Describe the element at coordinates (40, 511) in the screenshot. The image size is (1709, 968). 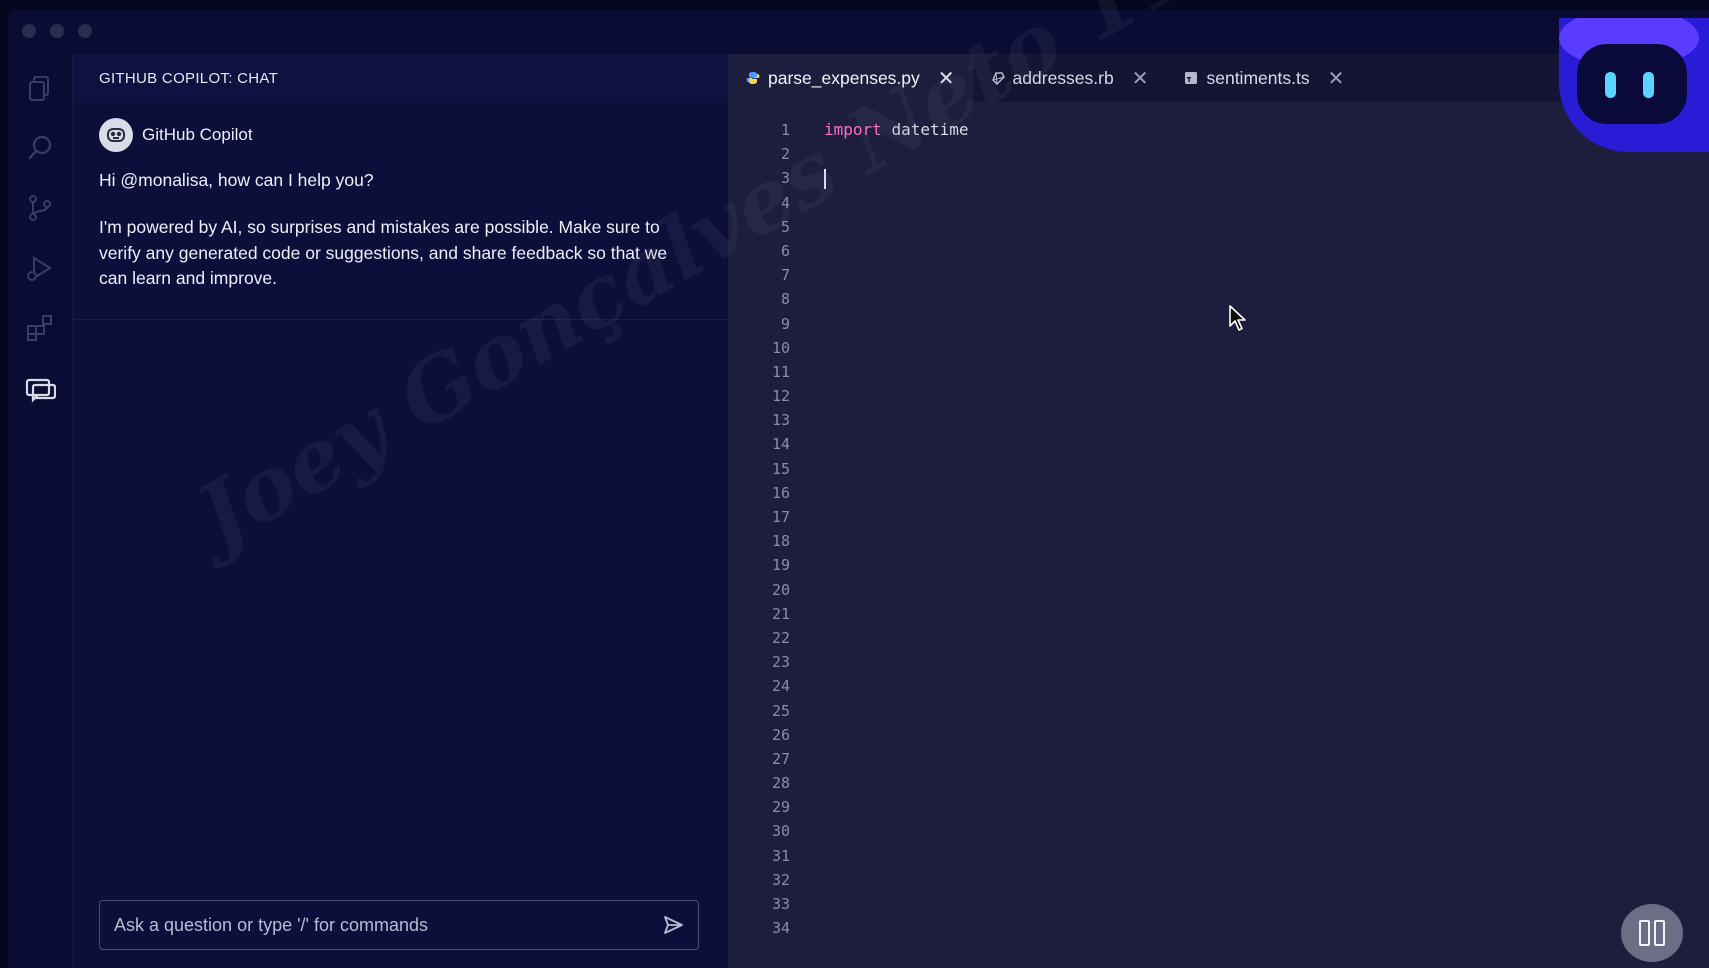
I see `activity-bar` at that location.